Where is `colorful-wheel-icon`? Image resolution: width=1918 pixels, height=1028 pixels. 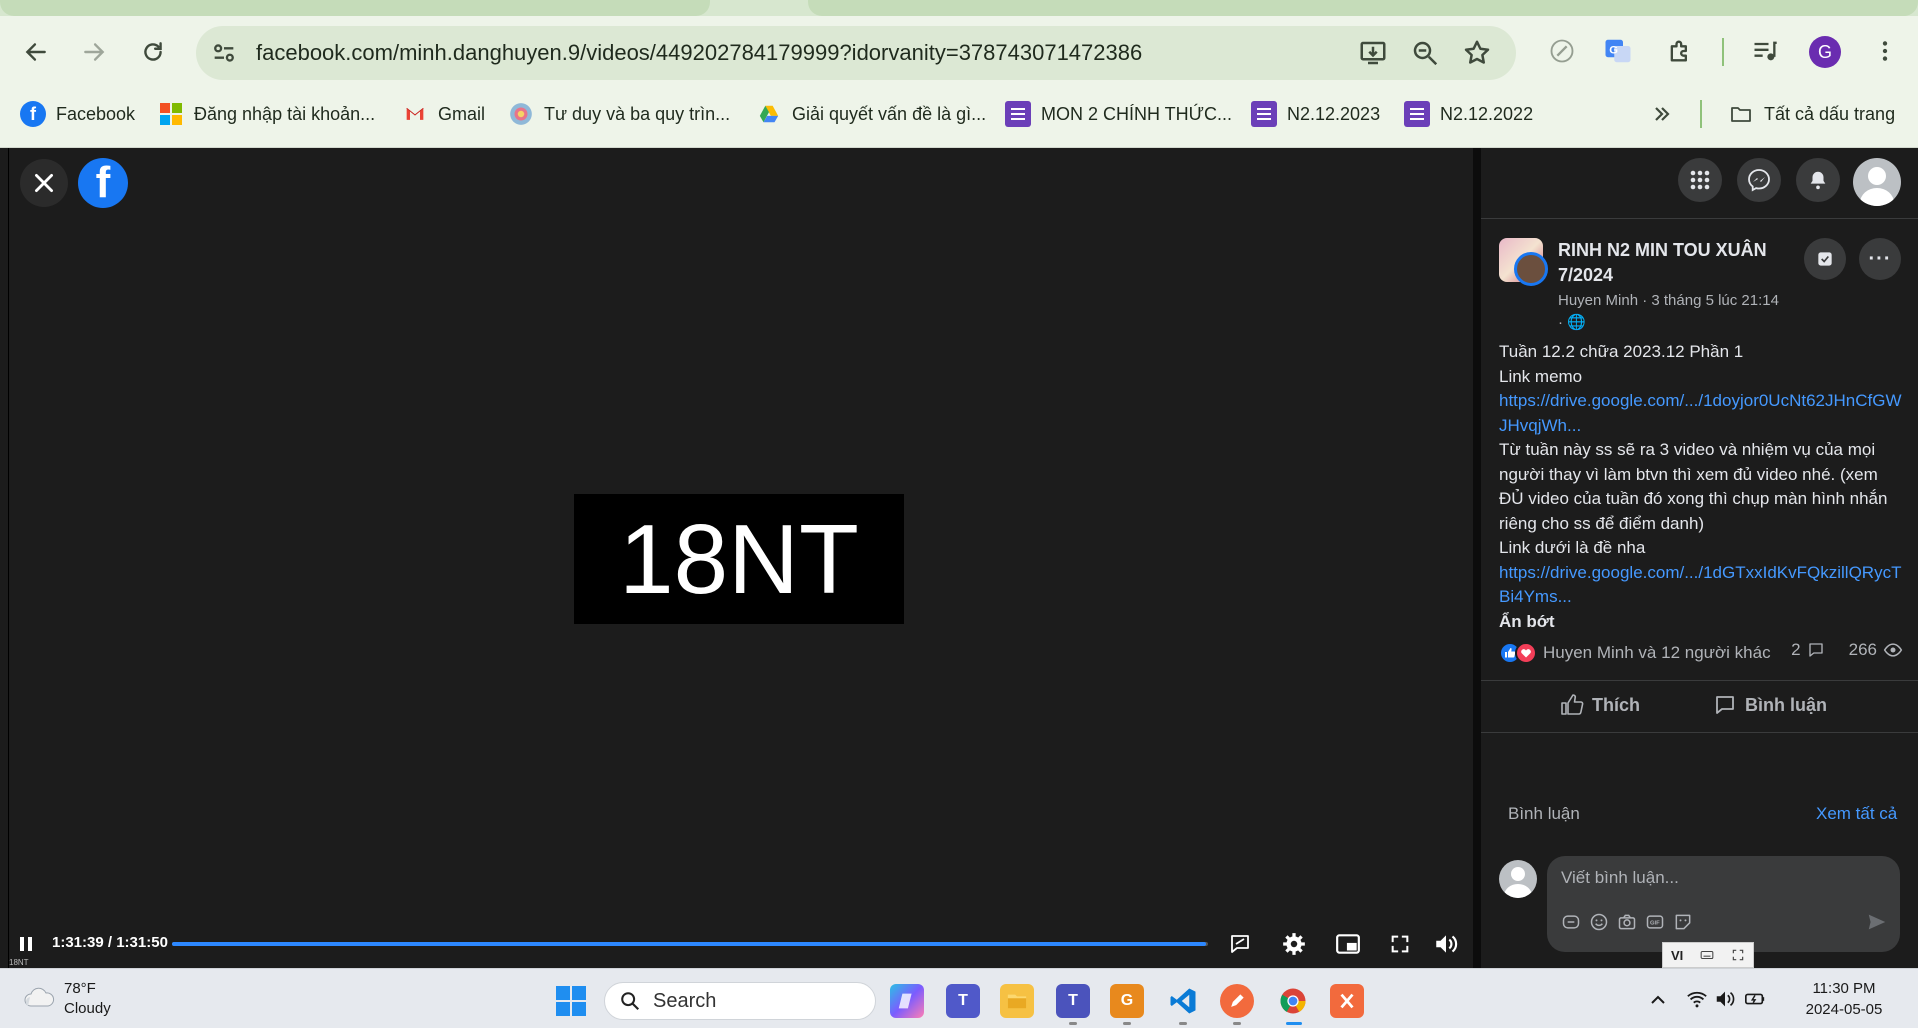
colorful-wheel-icon is located at coordinates (521, 114).